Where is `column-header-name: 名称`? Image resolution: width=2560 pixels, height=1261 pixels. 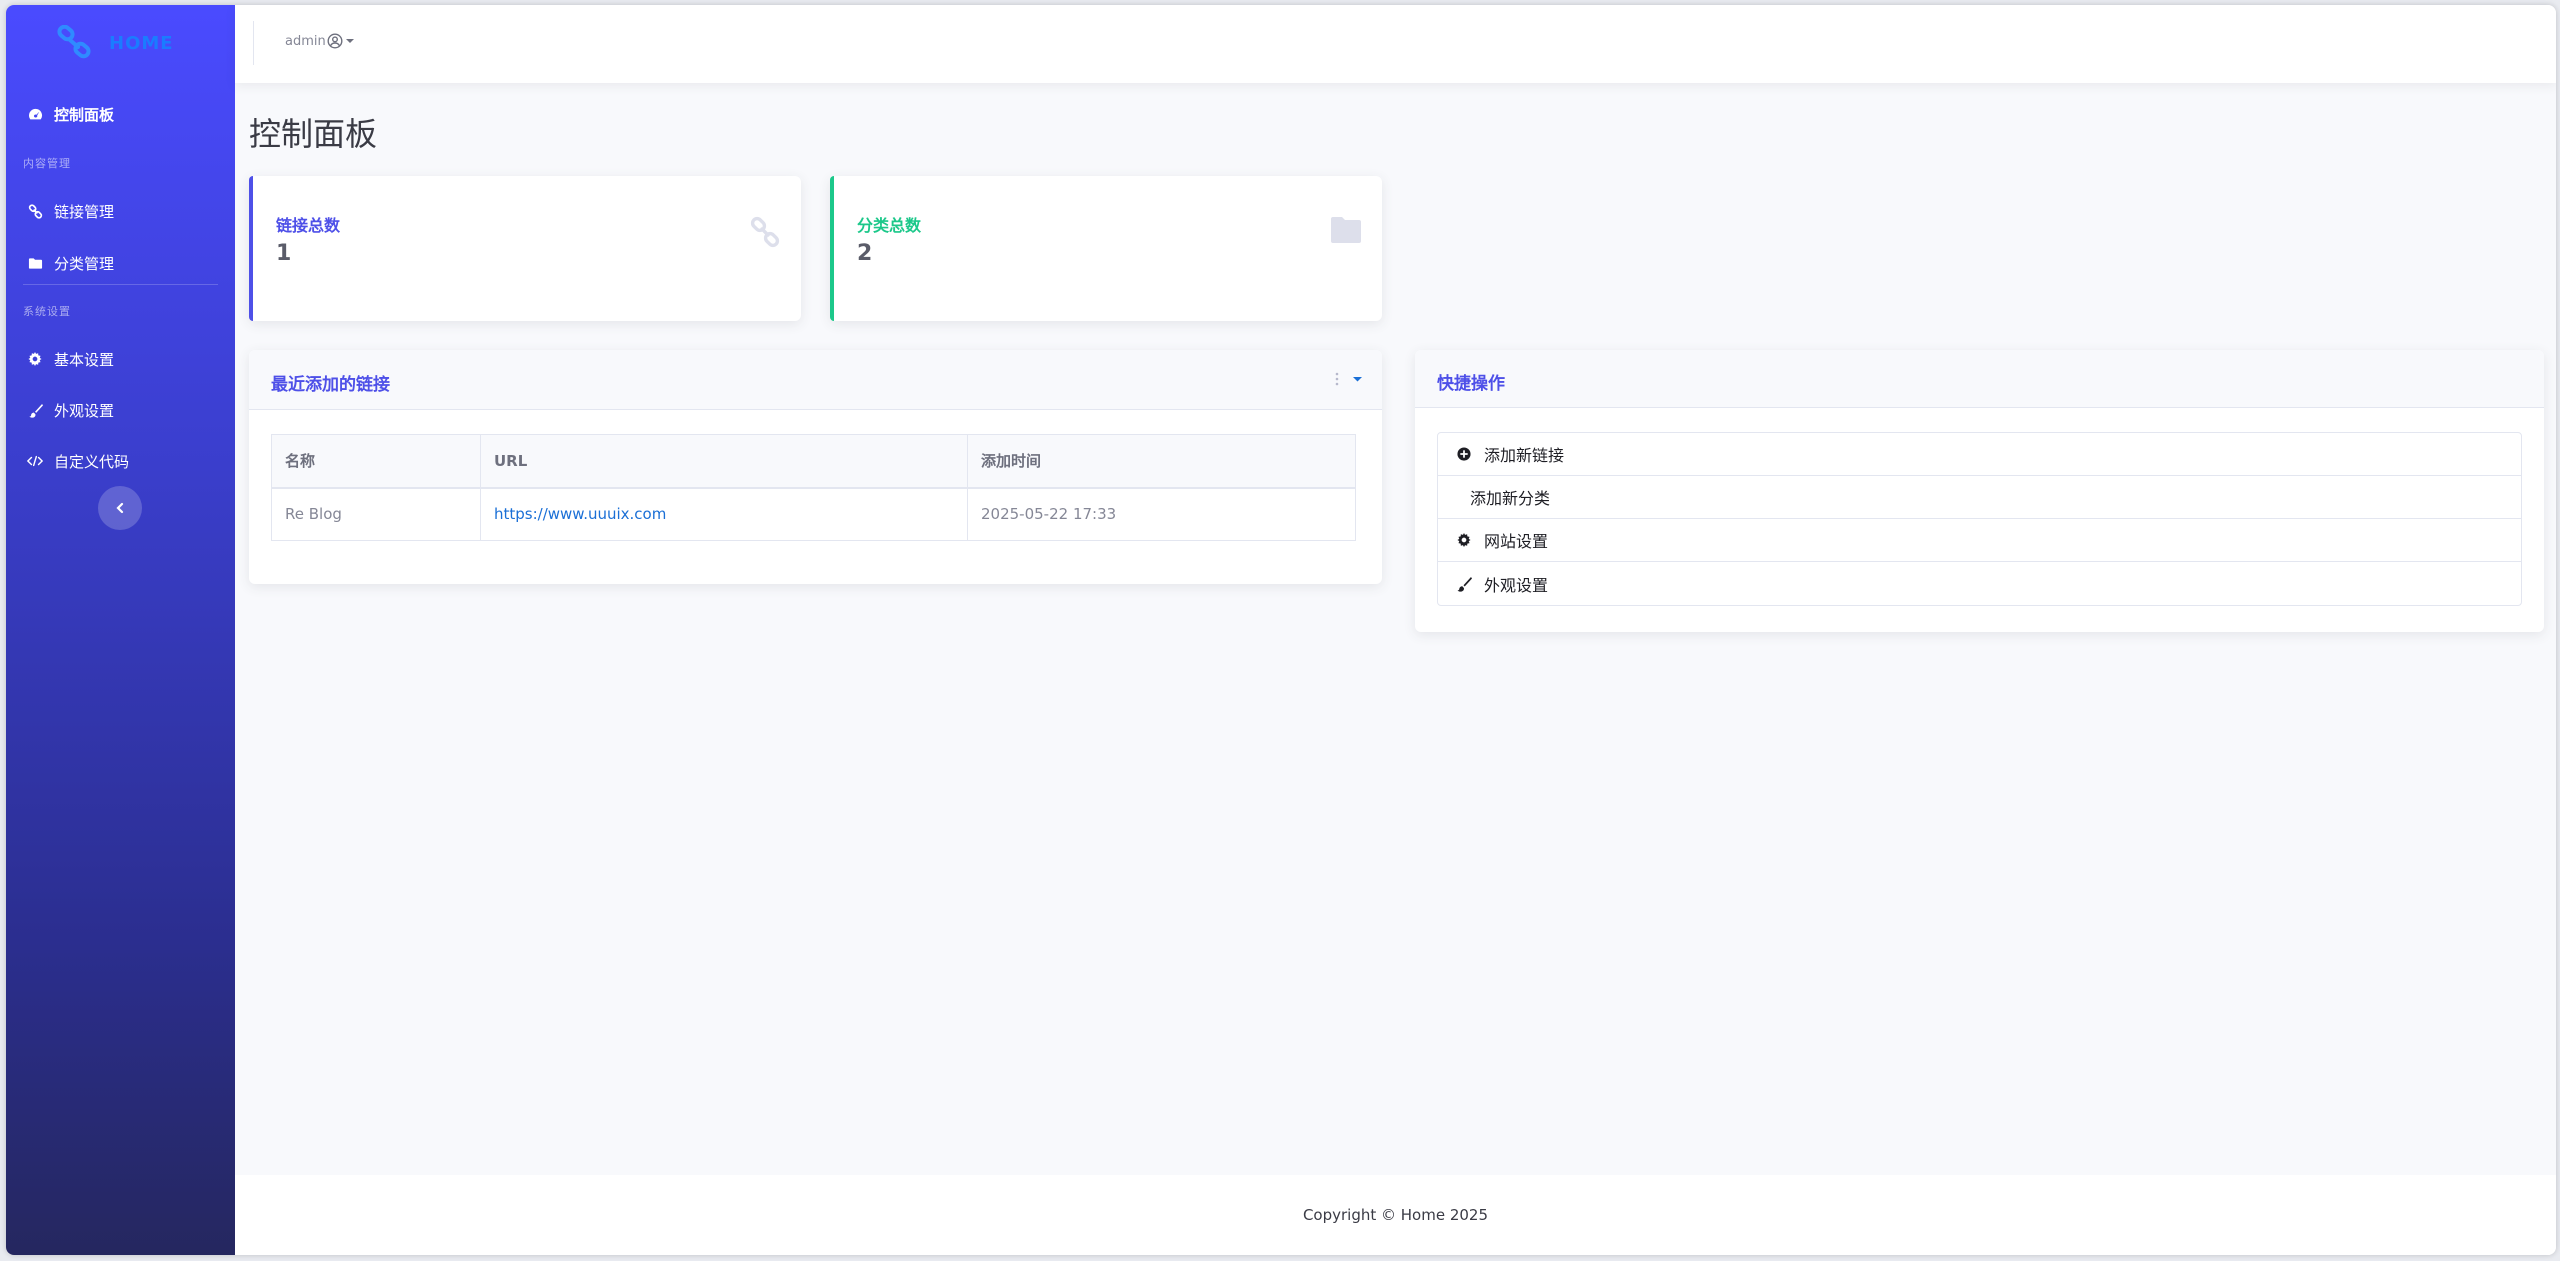
column-header-name: 名称 is located at coordinates (376, 461).